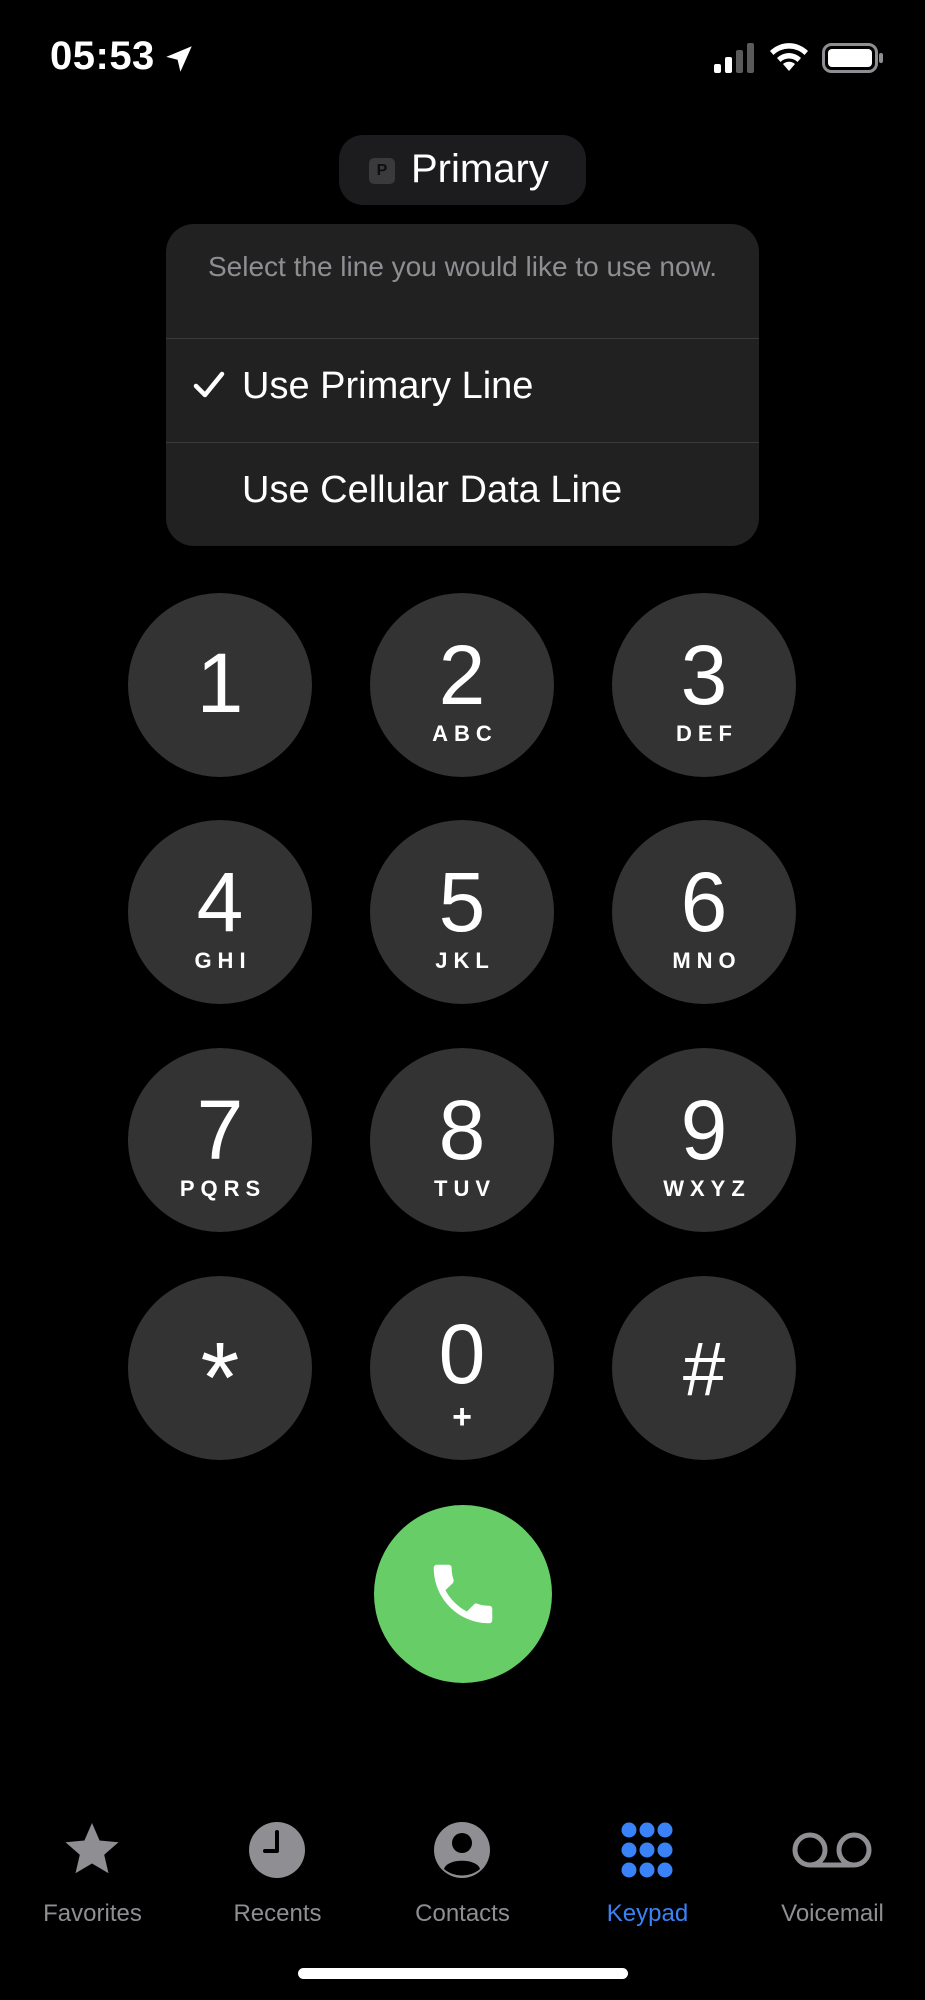 The width and height of the screenshot is (925, 2000). I want to click on key-letters: DEF, so click(707, 733).